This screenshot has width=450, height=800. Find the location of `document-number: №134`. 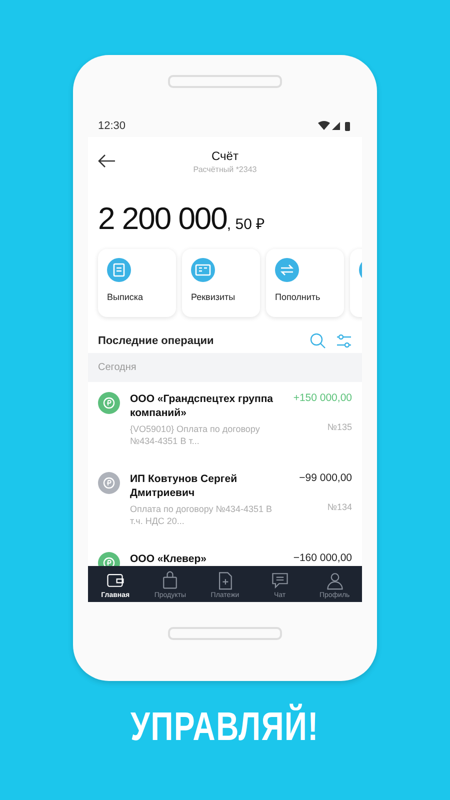

document-number: №134 is located at coordinates (339, 507).